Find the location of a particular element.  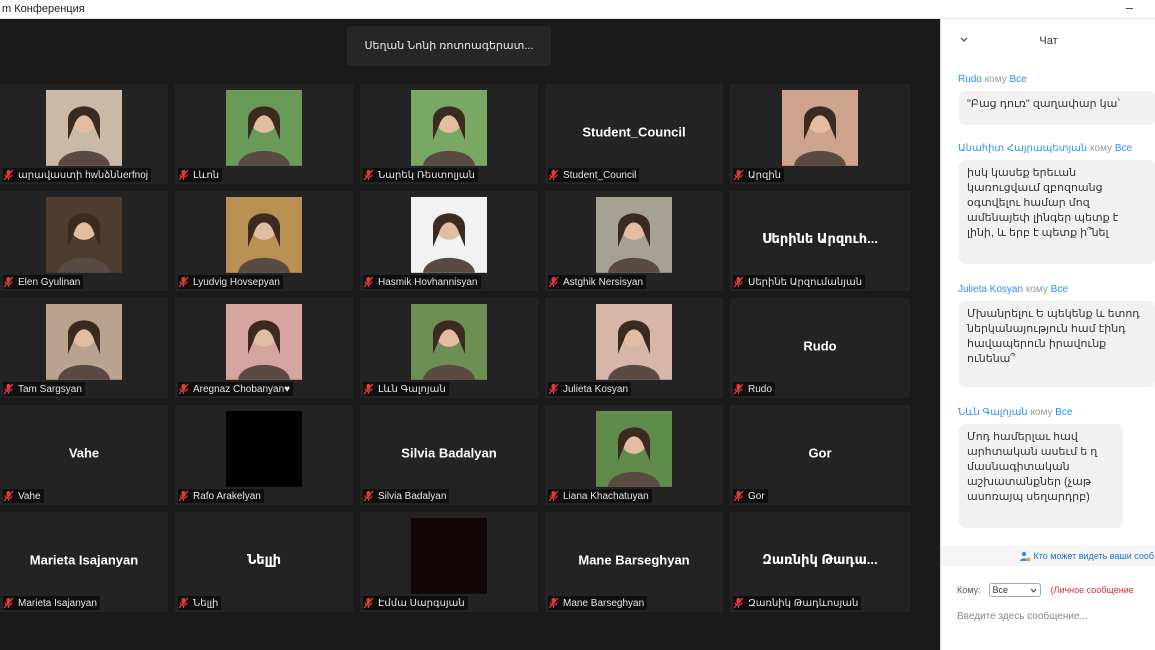

participant-tile: Արզին is located at coordinates (820, 134).